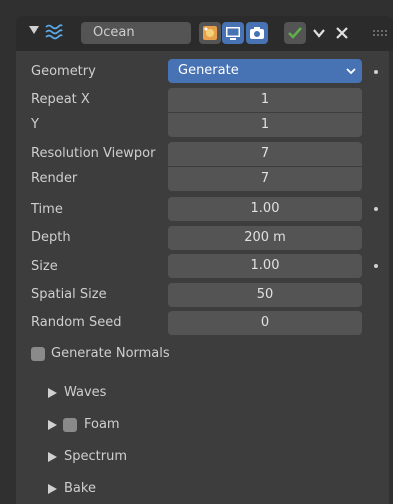  I want to click on time-label: Time, so click(47, 209).